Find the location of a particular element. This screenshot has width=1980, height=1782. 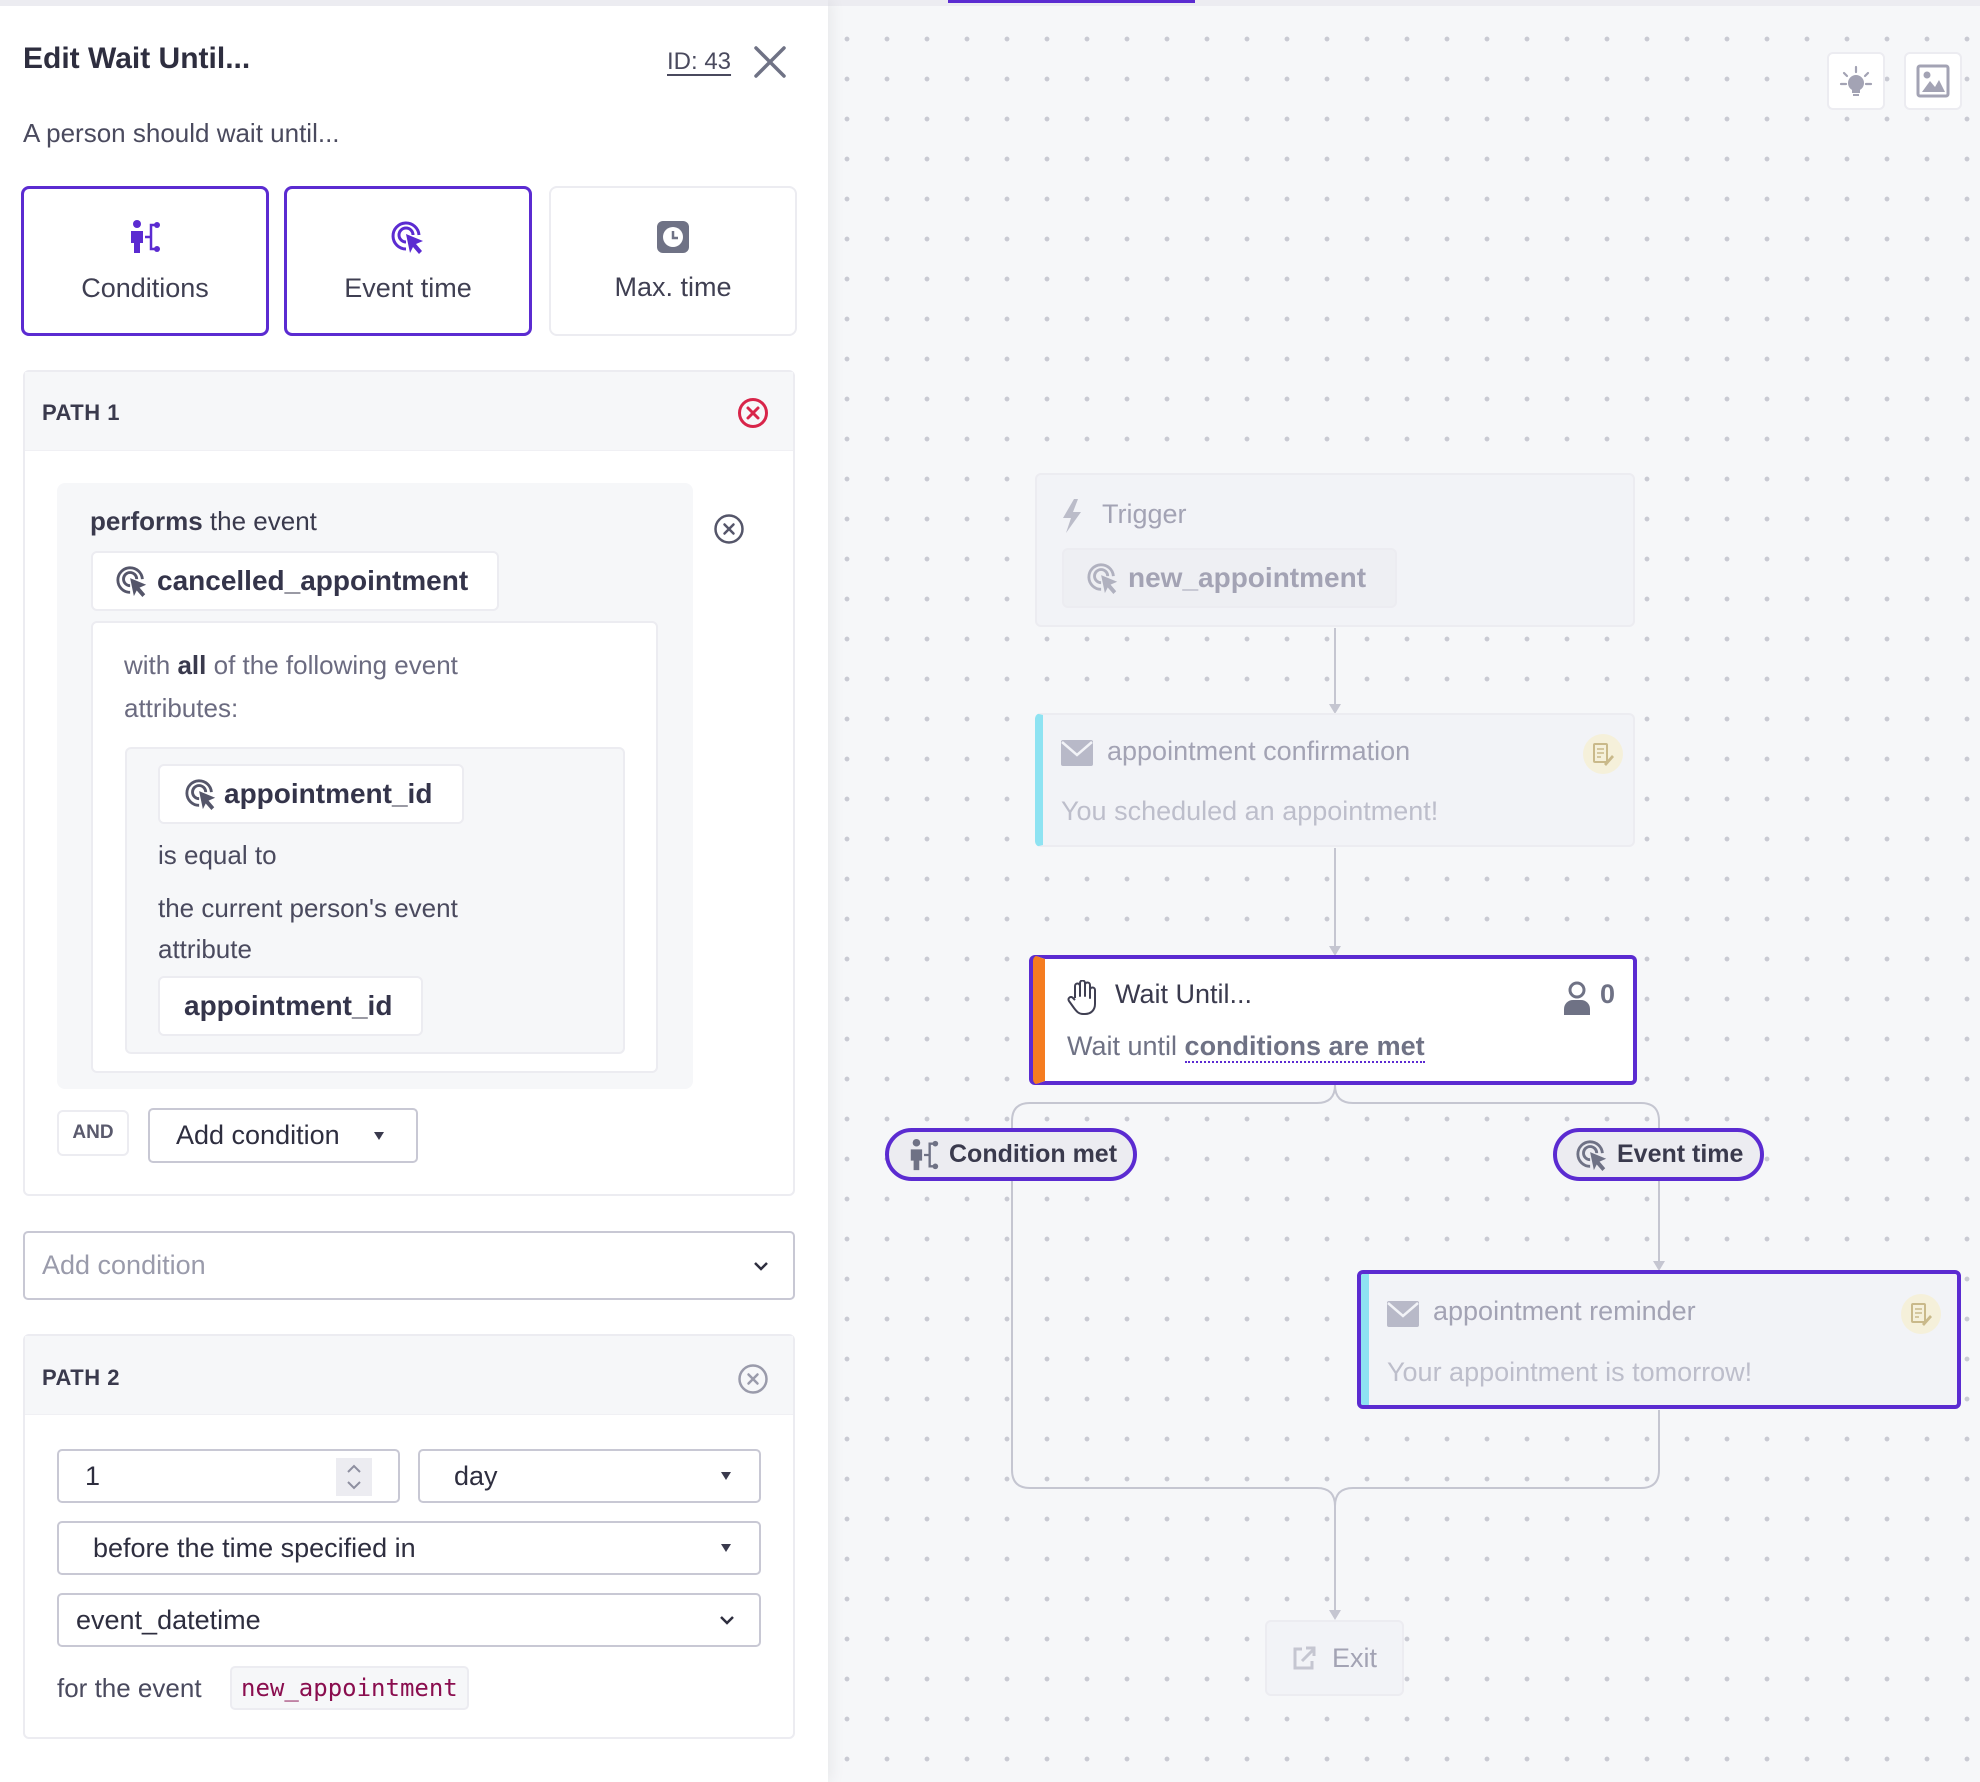

path-2-header: PATH 2 is located at coordinates (409, 1375).